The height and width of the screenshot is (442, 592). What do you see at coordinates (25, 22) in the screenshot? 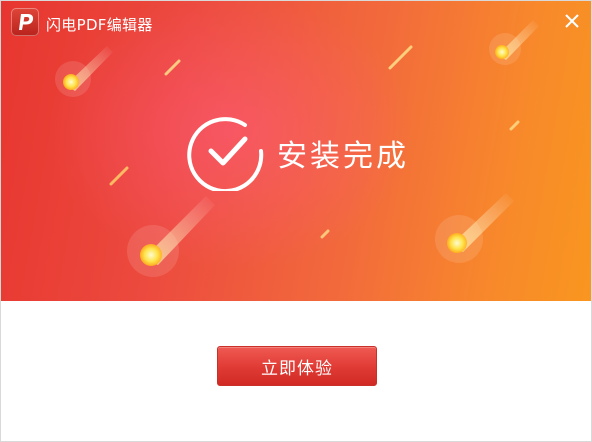
I see `p-logo-icon` at bounding box center [25, 22].